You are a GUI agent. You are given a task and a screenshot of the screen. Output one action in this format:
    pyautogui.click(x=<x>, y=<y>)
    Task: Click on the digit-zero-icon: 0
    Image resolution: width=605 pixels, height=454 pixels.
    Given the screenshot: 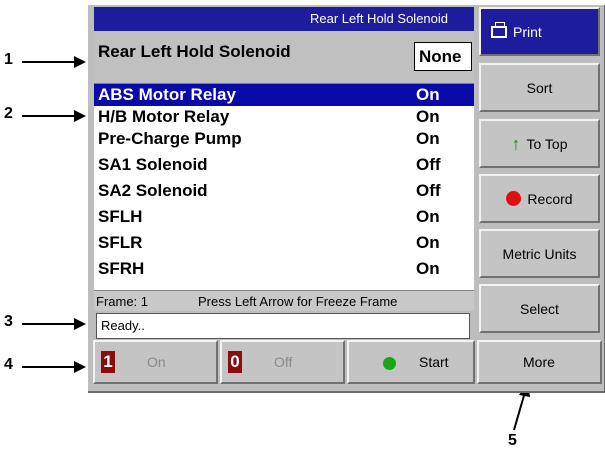 What is the action you would take?
    pyautogui.click(x=235, y=362)
    